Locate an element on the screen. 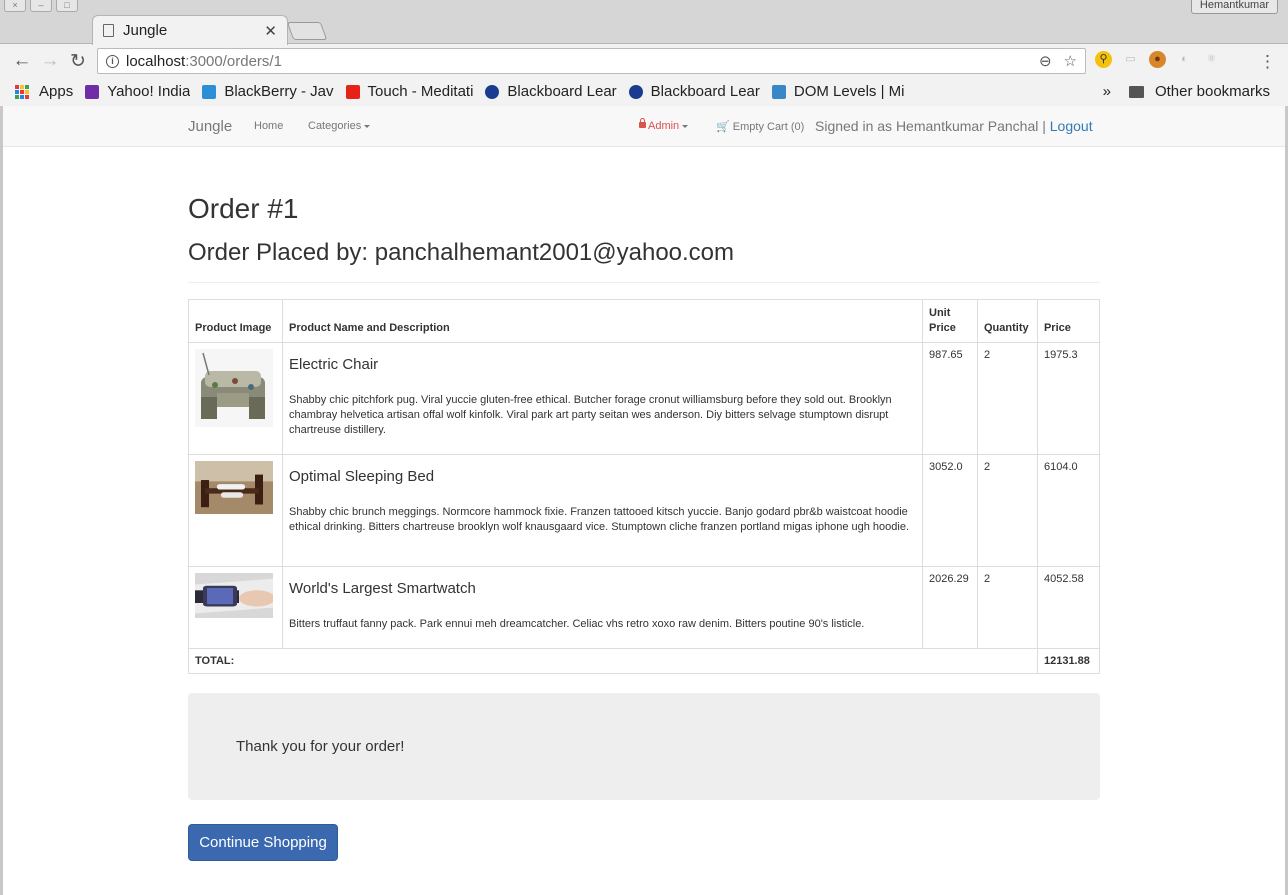 This screenshot has width=1288, height=895. nav-categories-label: Categories is located at coordinates (335, 126).